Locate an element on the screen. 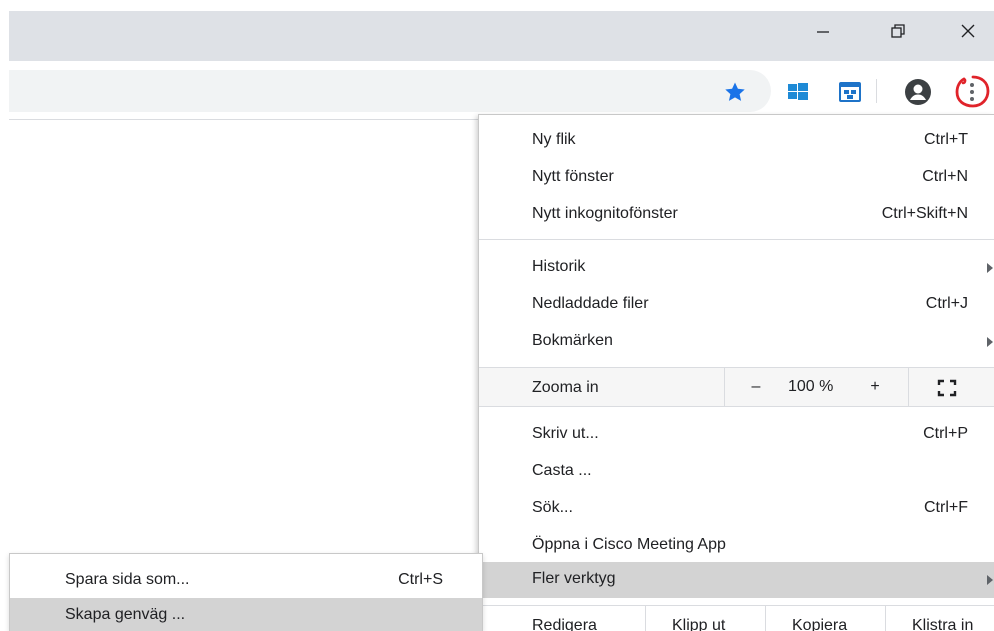  kebab-menu-icon is located at coordinates (972, 92).